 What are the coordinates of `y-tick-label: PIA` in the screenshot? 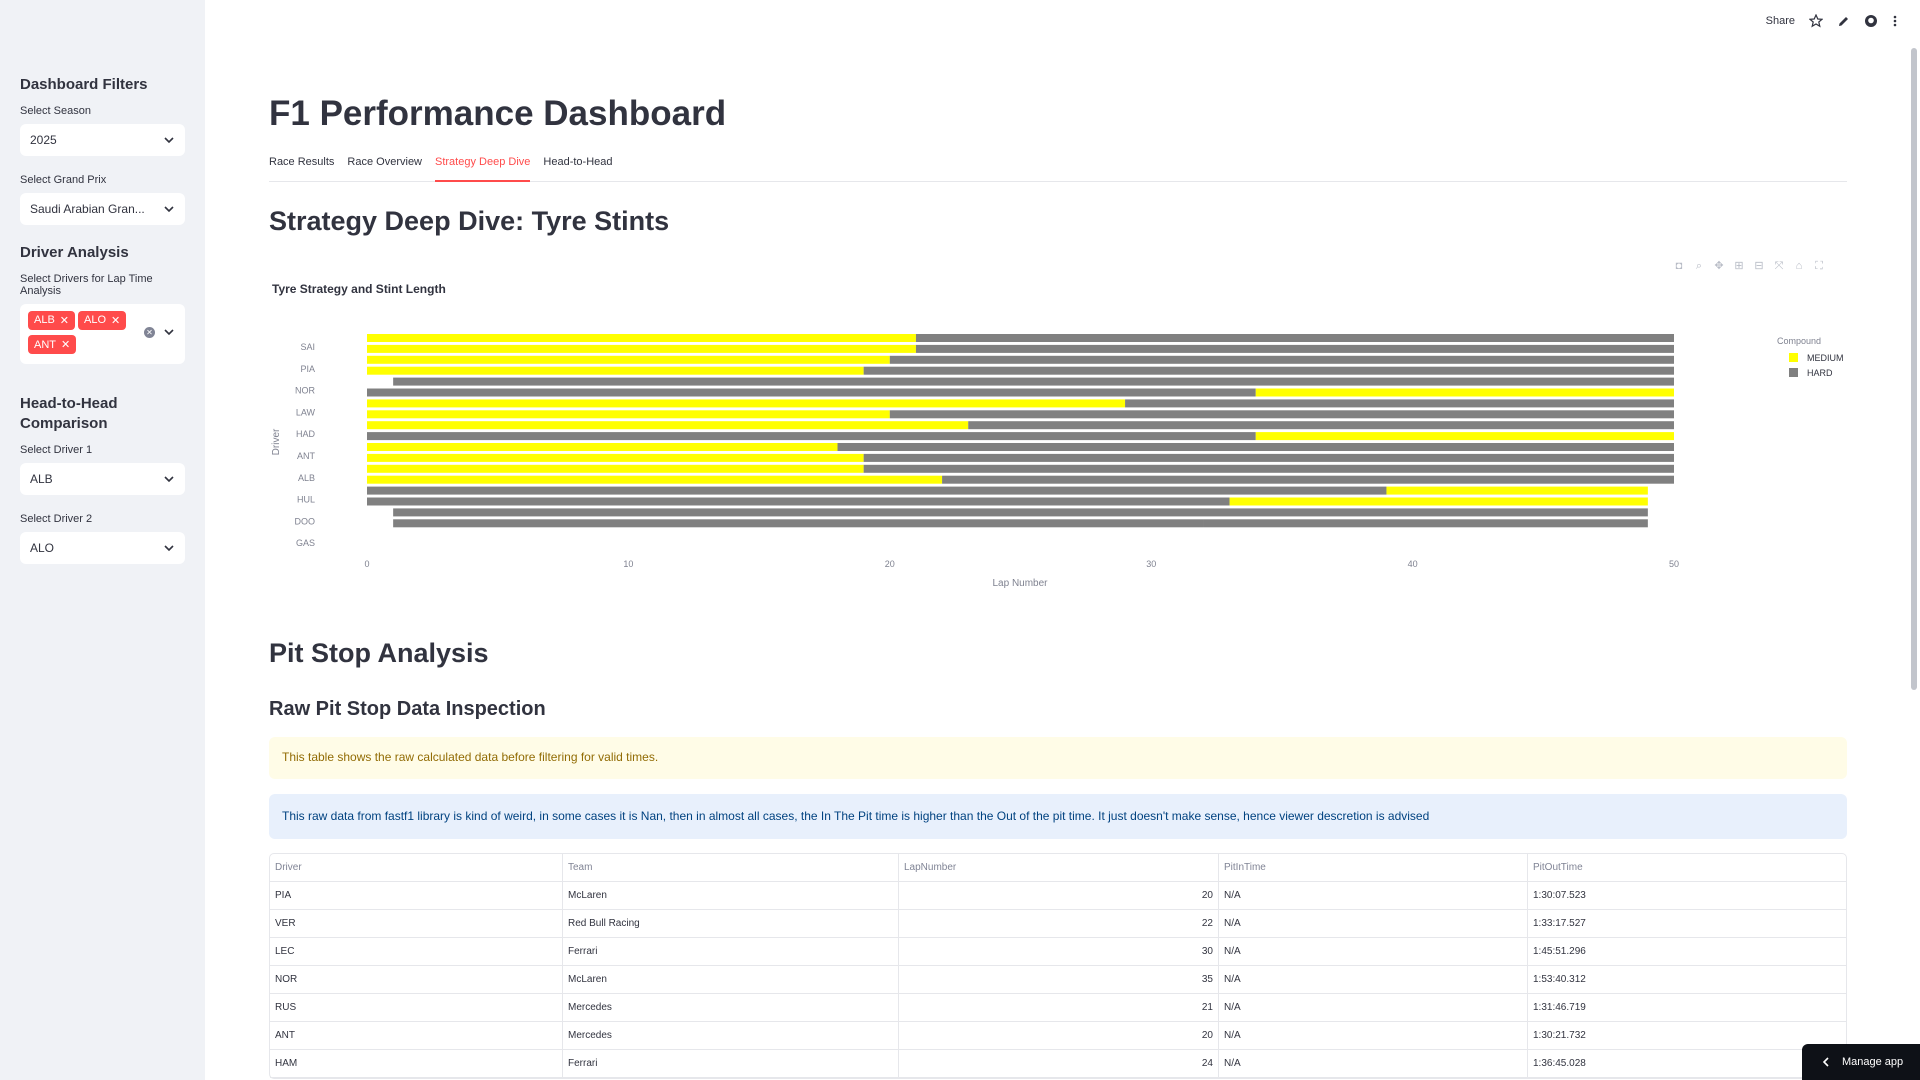 It's located at (307, 369).